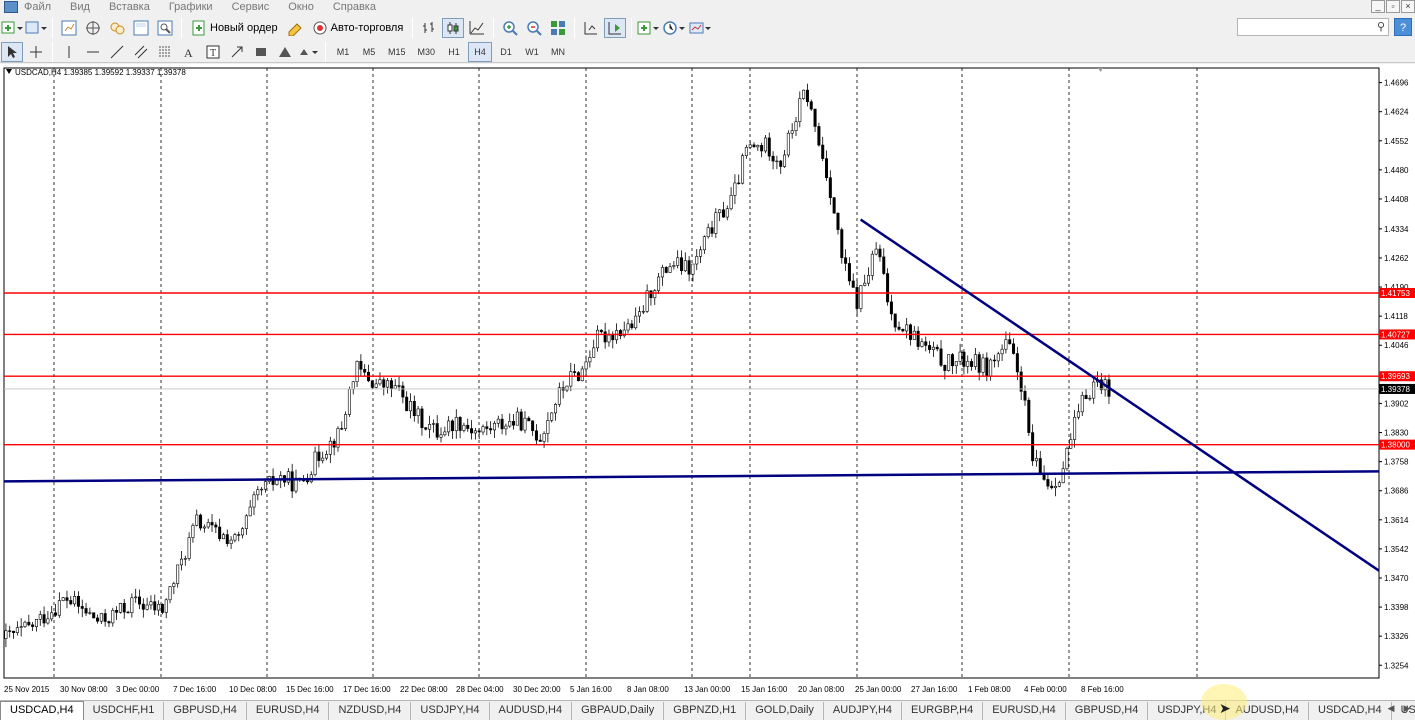 This screenshot has width=1415, height=720. What do you see at coordinates (261, 52) in the screenshot?
I see `rectangle-icon` at bounding box center [261, 52].